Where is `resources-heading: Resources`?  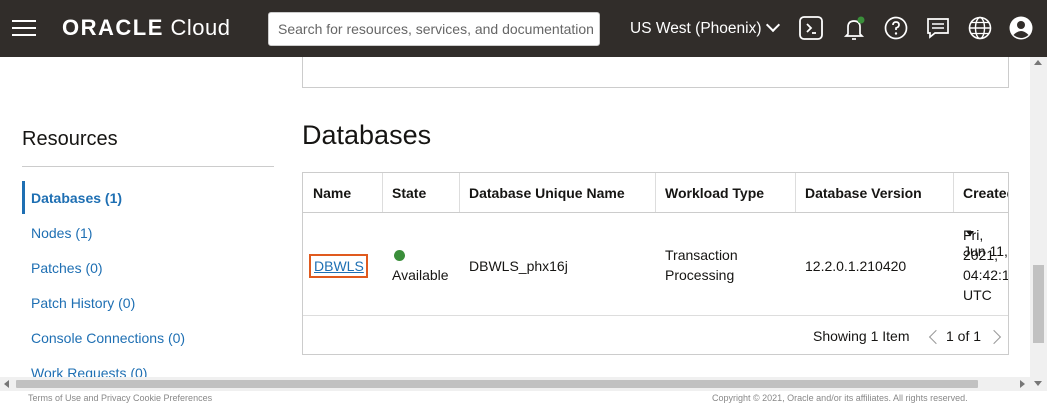
resources-heading: Resources is located at coordinates (70, 139).